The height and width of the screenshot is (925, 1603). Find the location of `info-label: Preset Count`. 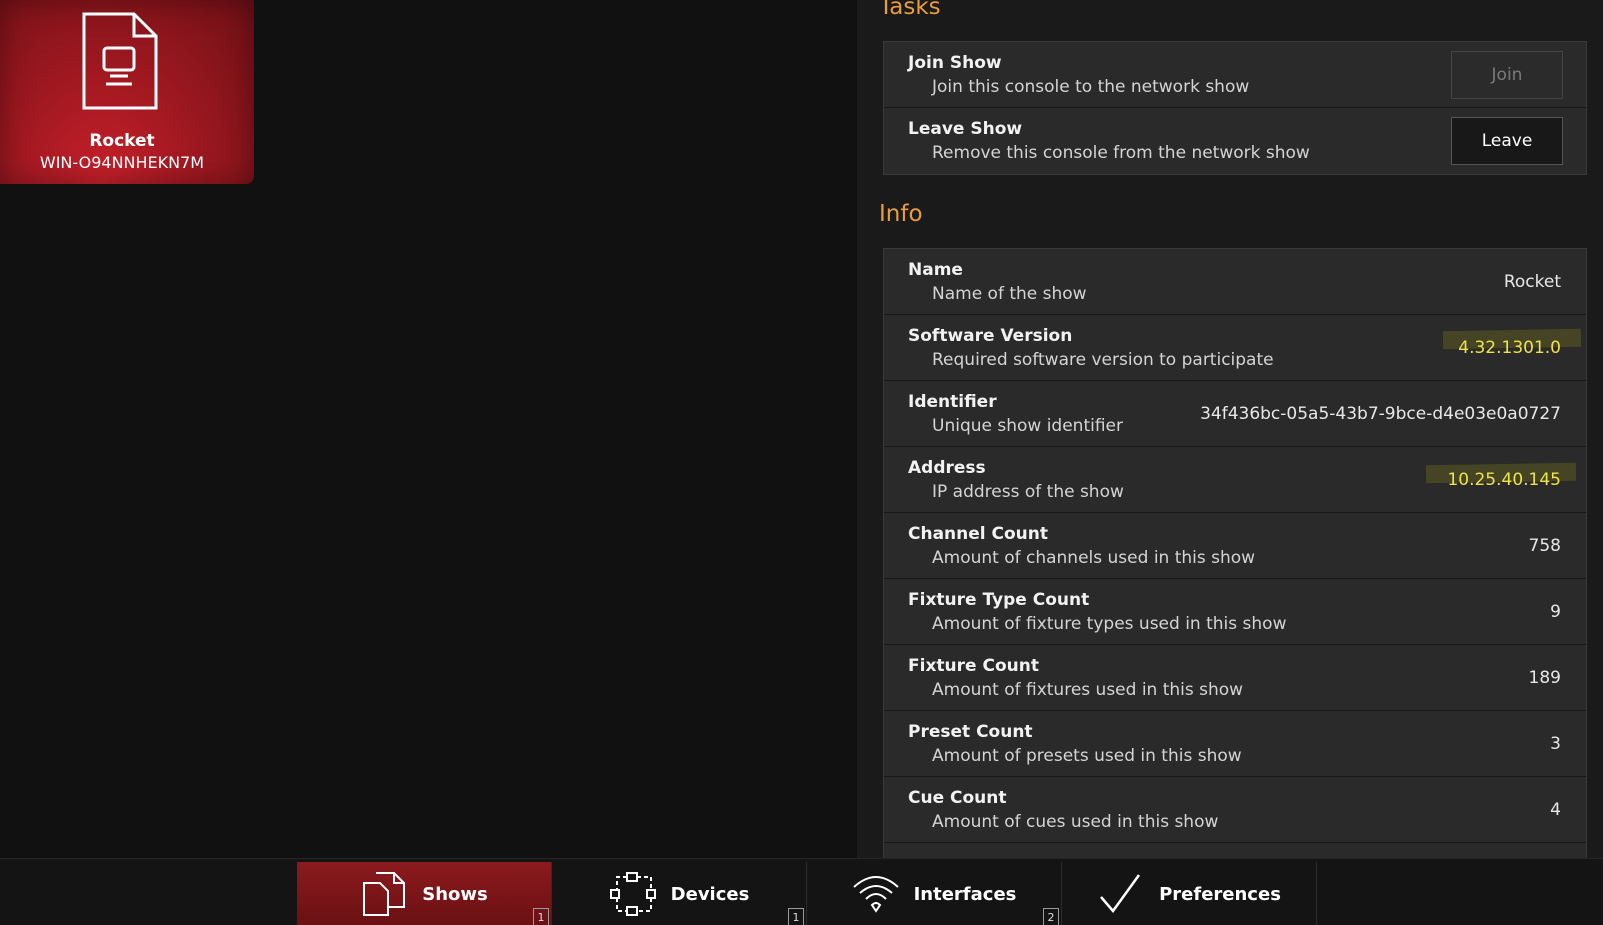

info-label: Preset Count is located at coordinates (970, 732).